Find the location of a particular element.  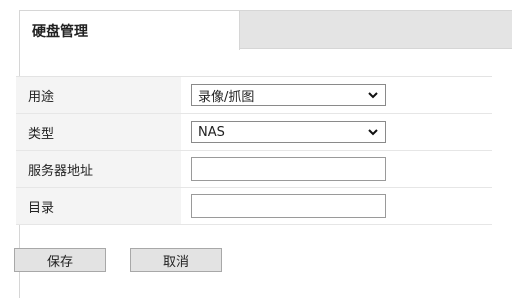

directory-label: 目录 is located at coordinates (98, 206).